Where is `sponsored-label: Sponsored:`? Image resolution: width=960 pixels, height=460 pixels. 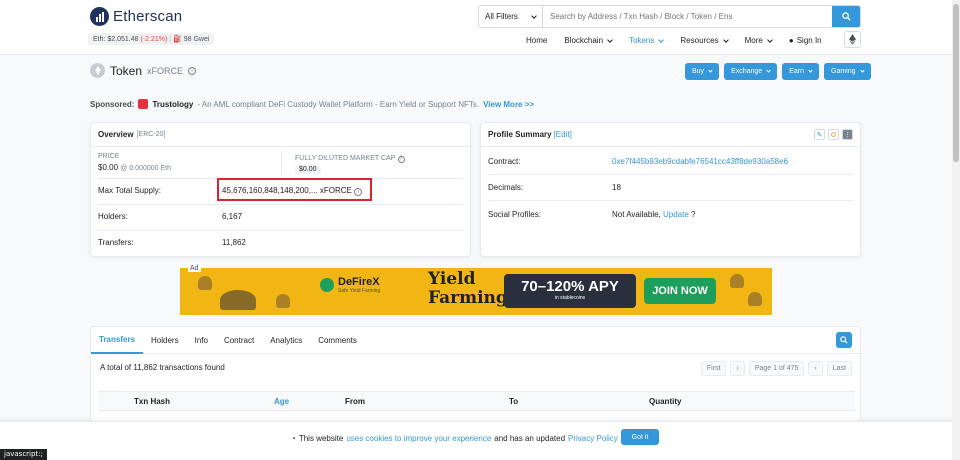 sponsored-label: Sponsored: is located at coordinates (112, 104).